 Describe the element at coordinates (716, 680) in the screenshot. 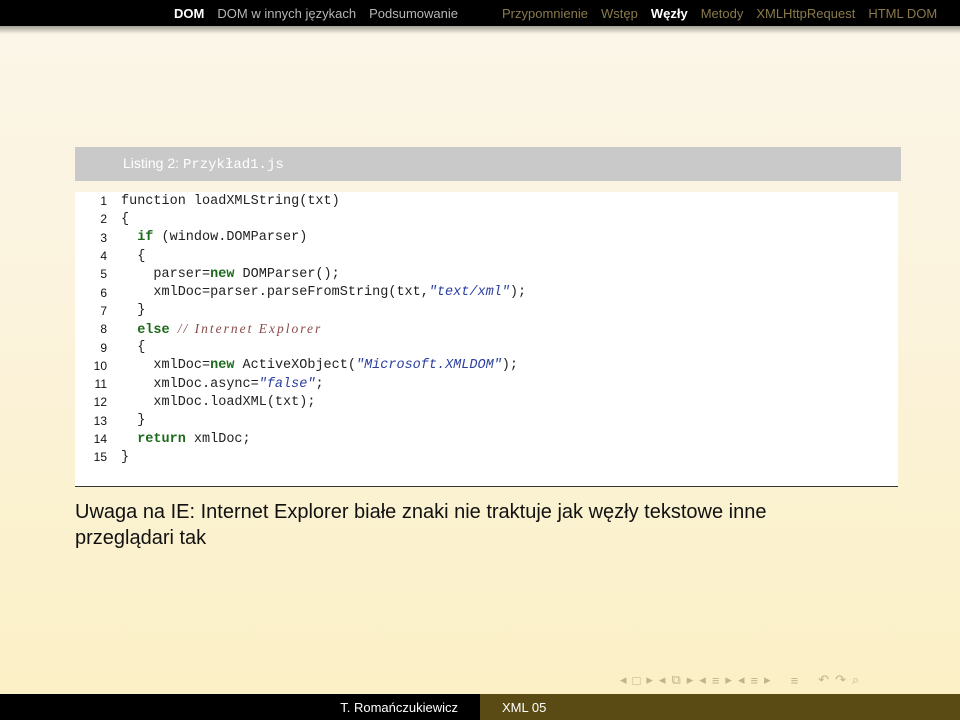

I see `subsection-icon: ≡` at that location.